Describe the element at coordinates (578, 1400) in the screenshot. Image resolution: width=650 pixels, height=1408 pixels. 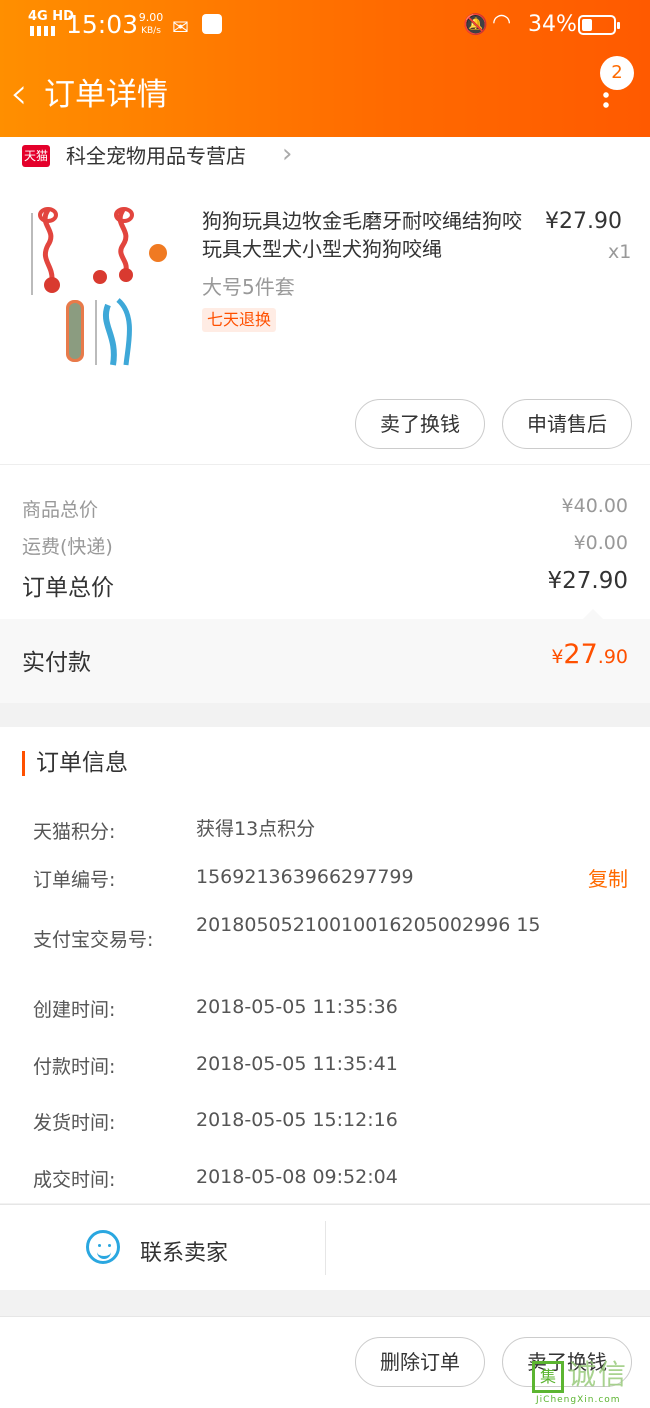
I see `watermark-url: JiChengXin.com` at that location.